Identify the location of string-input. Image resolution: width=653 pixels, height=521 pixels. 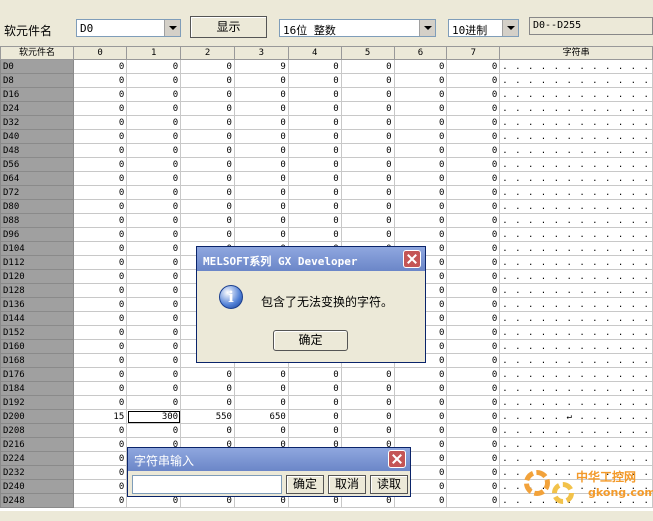
(207, 484).